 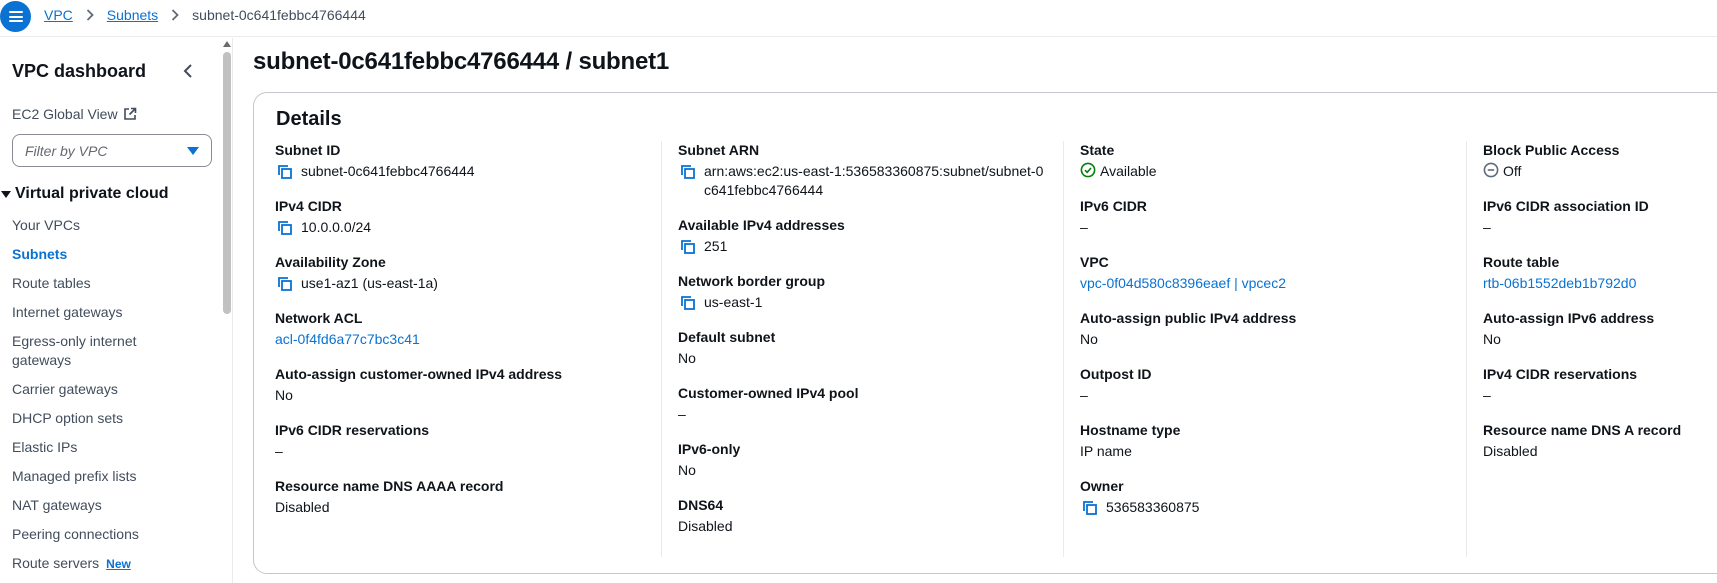 I want to click on field-label: Outpost ID, so click(x=1116, y=374).